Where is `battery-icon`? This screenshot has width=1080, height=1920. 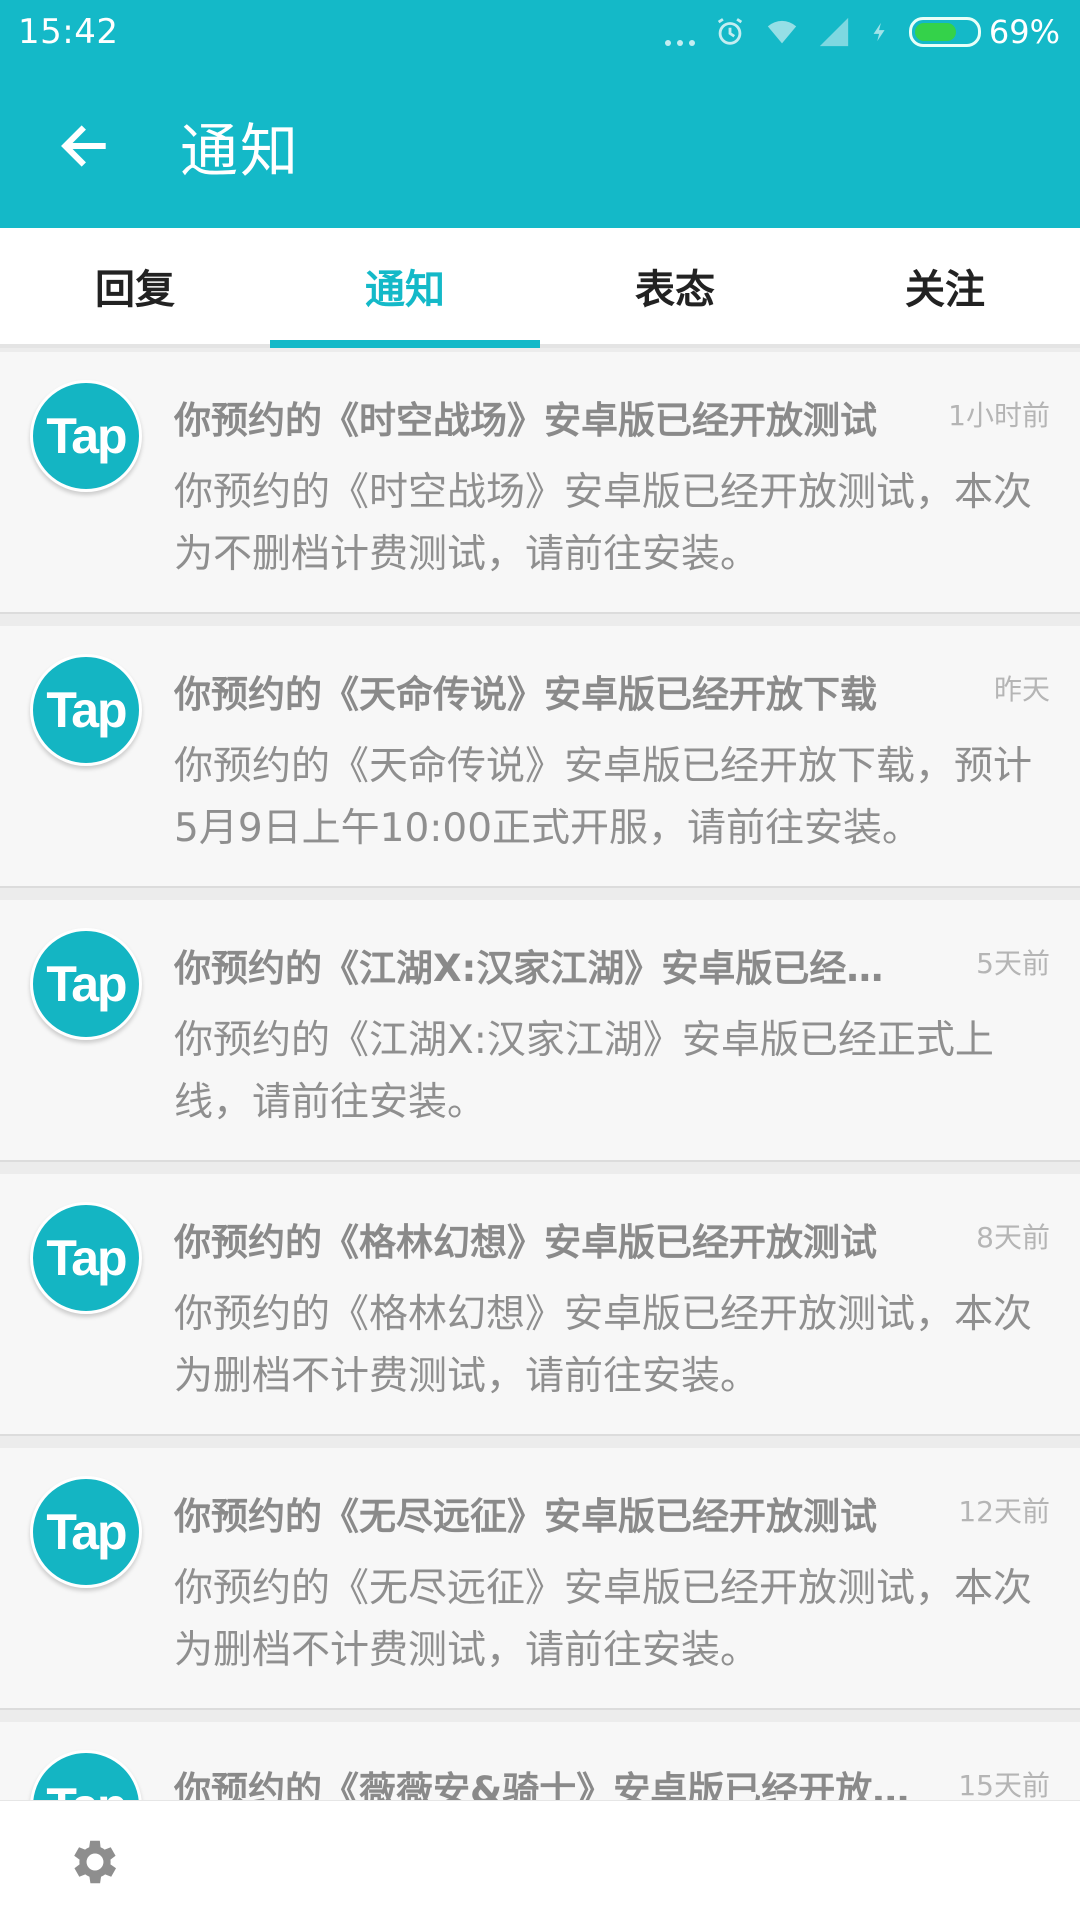 battery-icon is located at coordinates (944, 32).